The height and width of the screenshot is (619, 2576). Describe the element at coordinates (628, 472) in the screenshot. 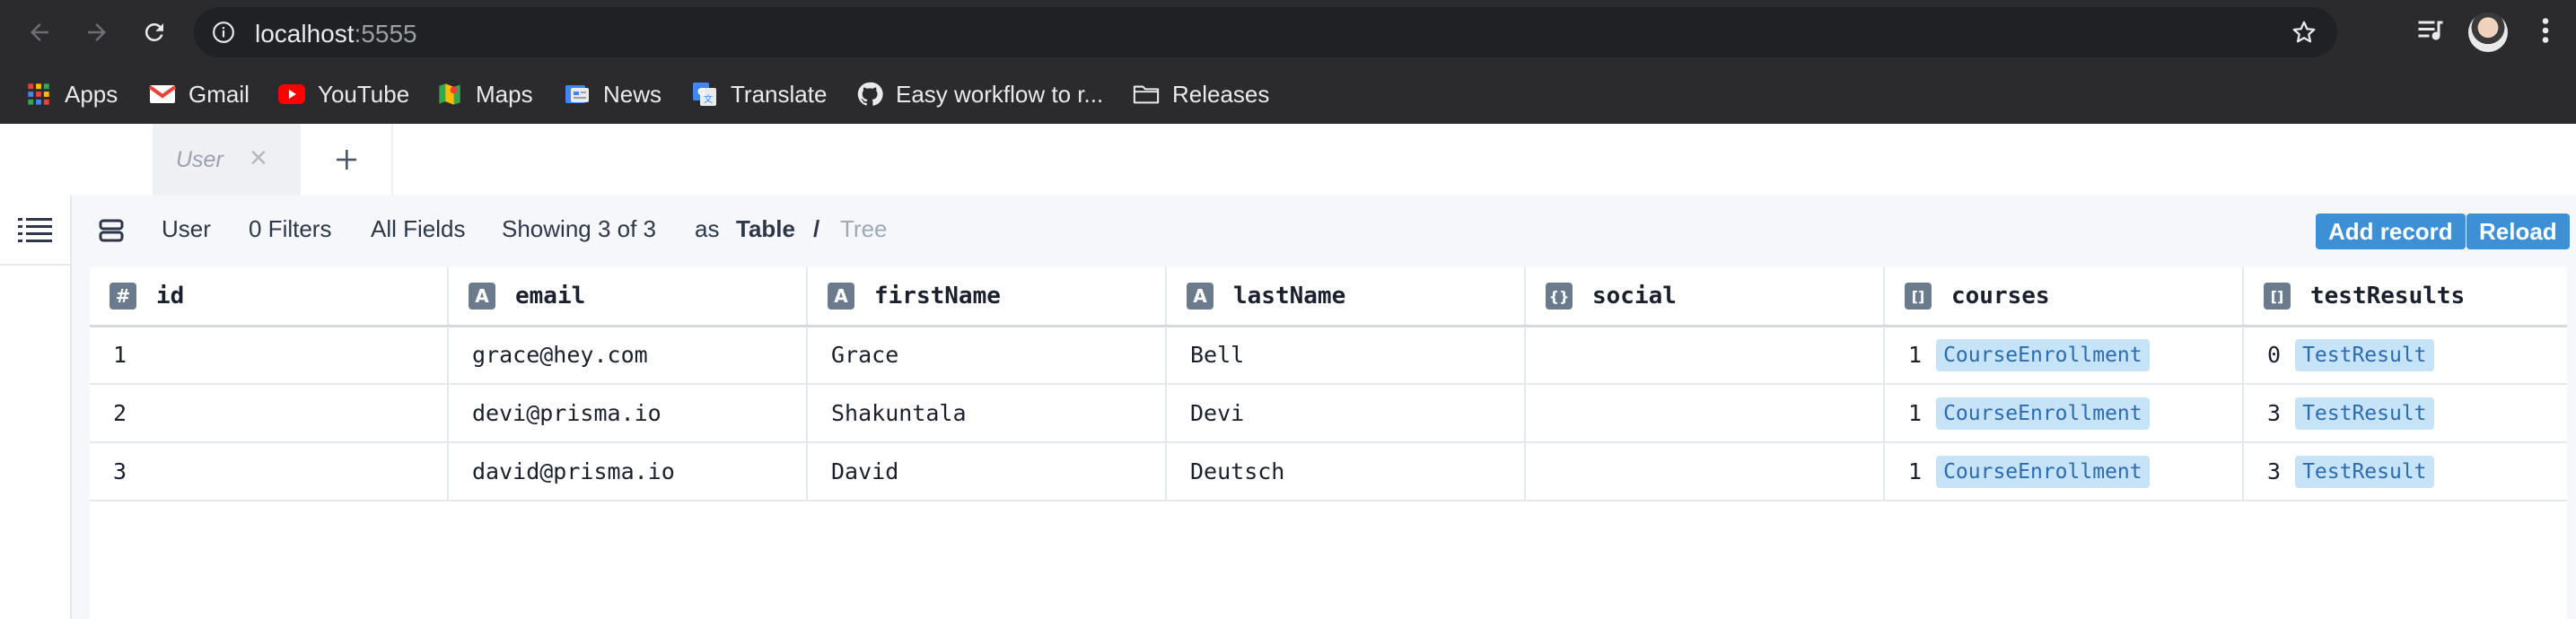

I see `cell-email: david@prisma.io` at that location.